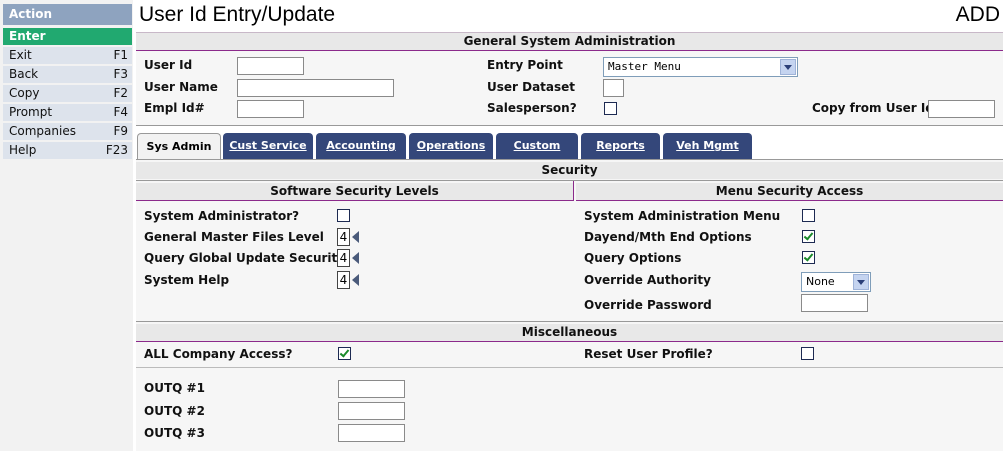 This screenshot has height=451, width=1003. I want to click on menu-help: Help F23, so click(67, 150).